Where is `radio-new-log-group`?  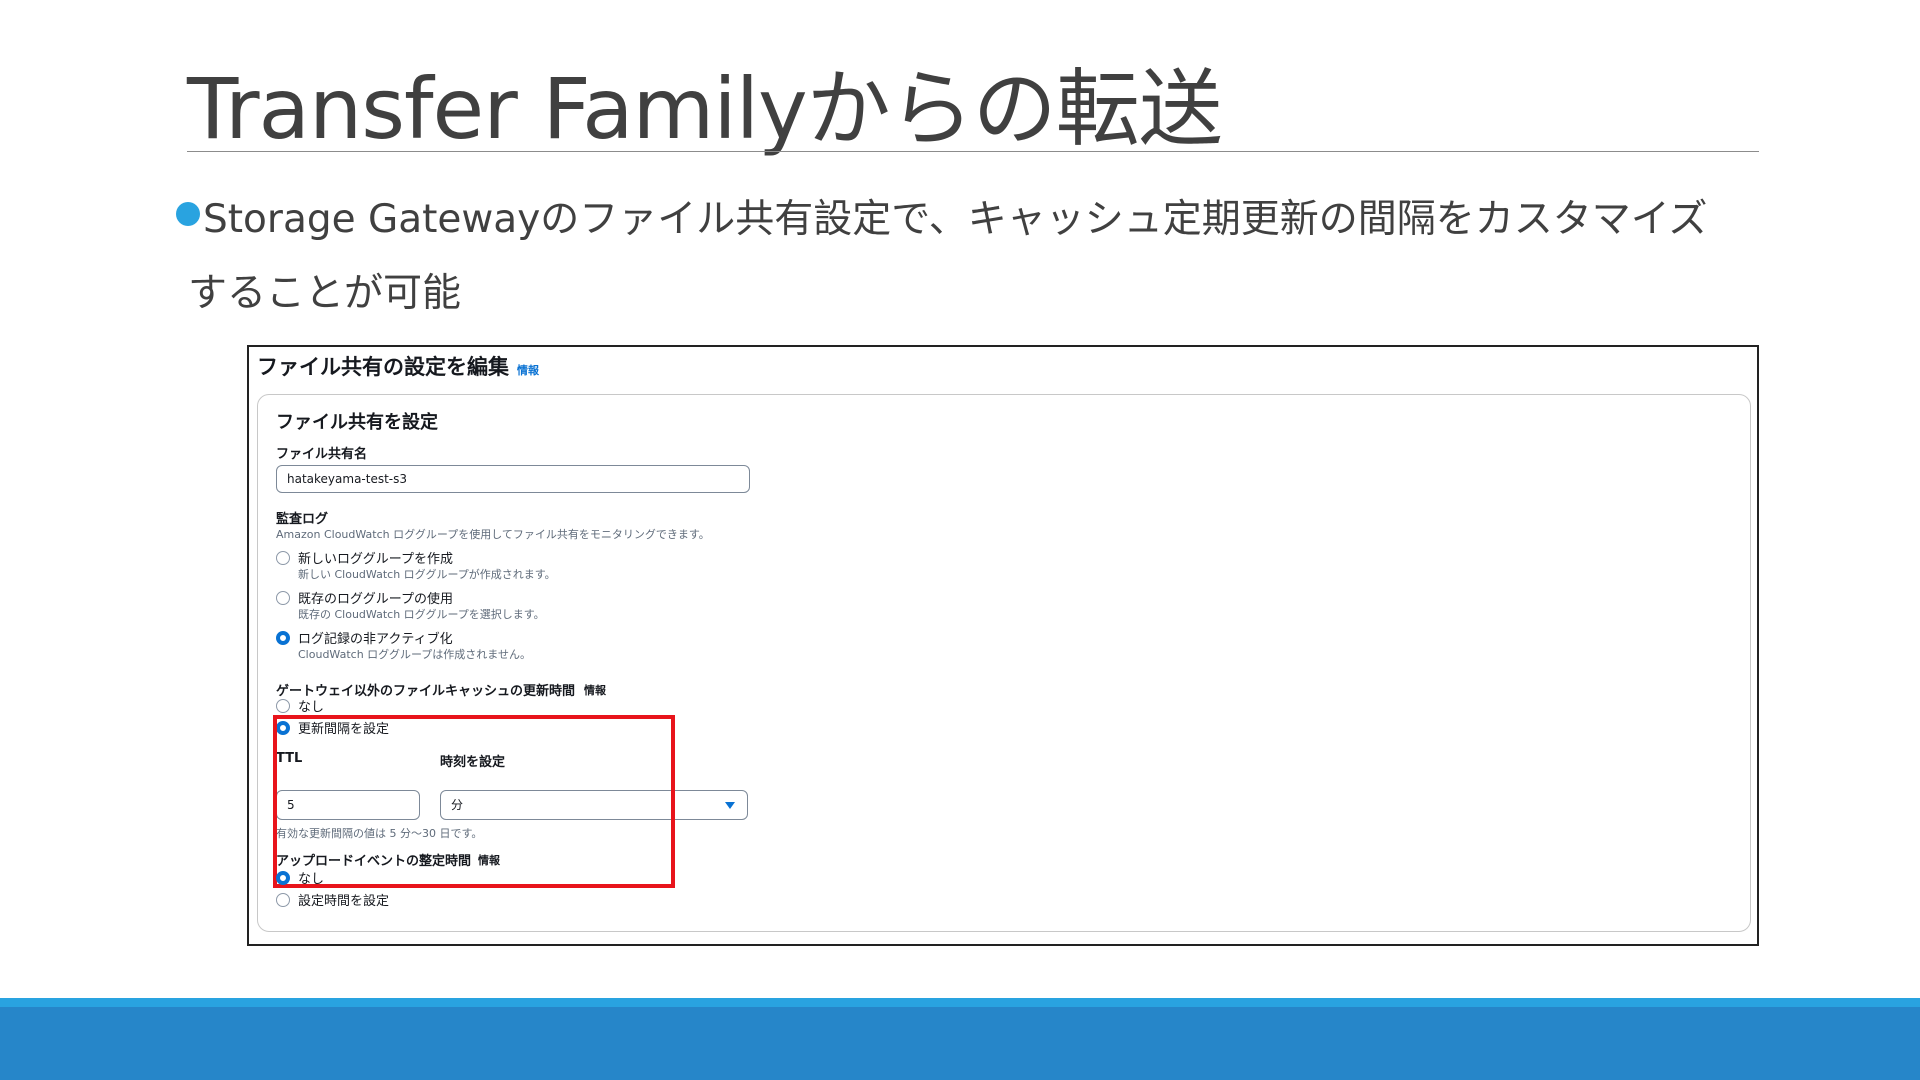 radio-new-log-group is located at coordinates (283, 558).